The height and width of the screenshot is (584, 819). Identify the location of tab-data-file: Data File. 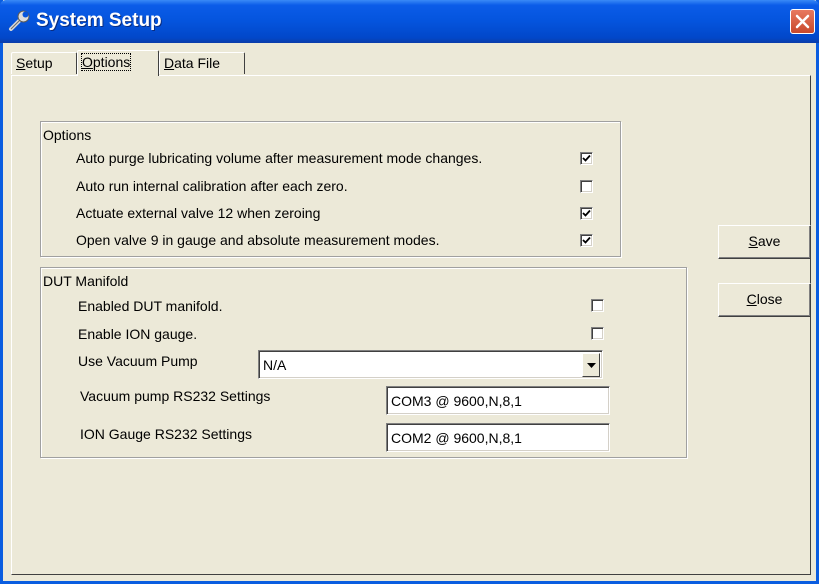
(202, 63).